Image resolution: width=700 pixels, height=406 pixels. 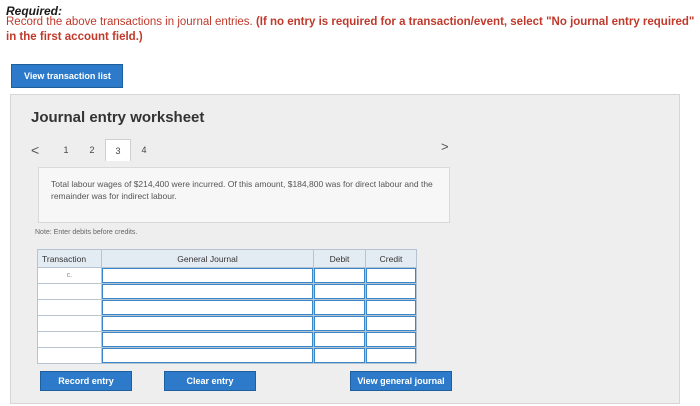 What do you see at coordinates (86, 232) in the screenshot?
I see `debits-note: Note: Enter debits before credits.` at bounding box center [86, 232].